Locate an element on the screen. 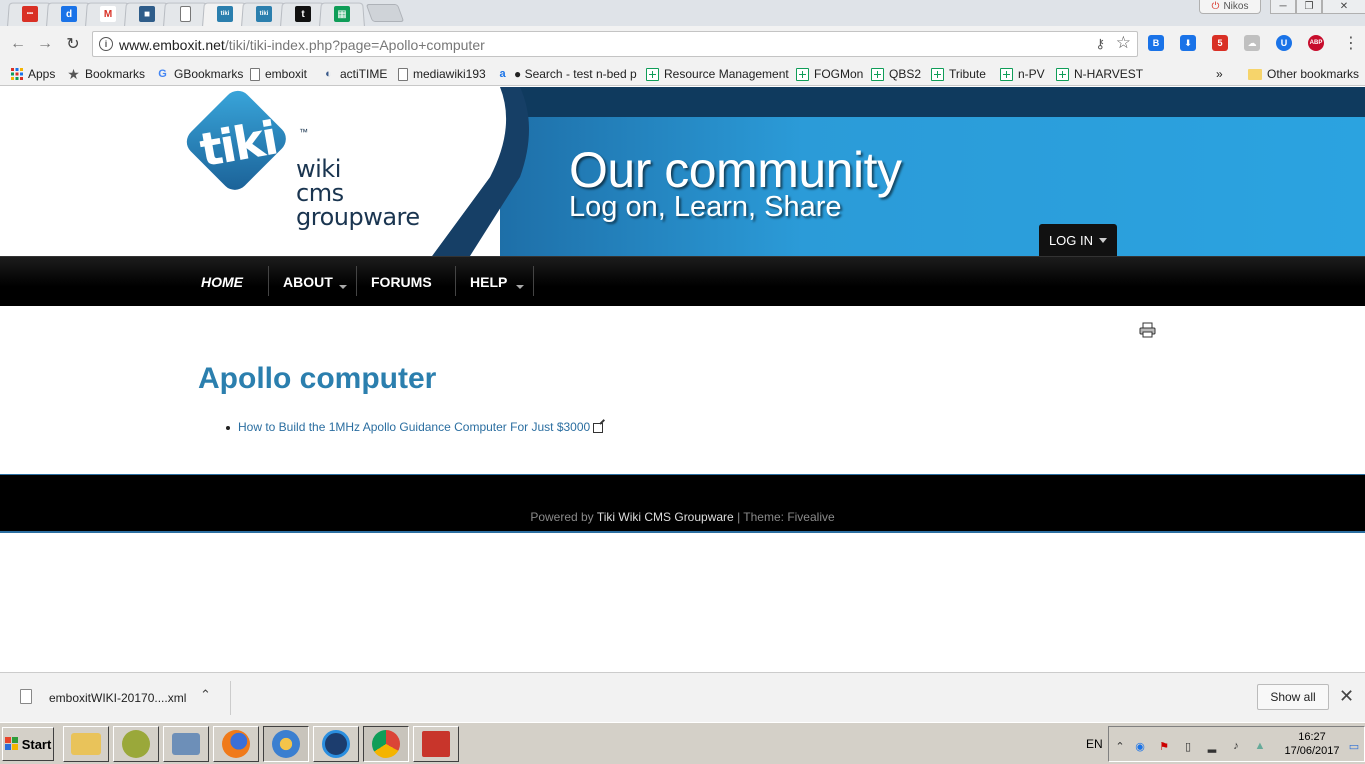  cloud-extension-icon: ☁ is located at coordinates (1252, 43).